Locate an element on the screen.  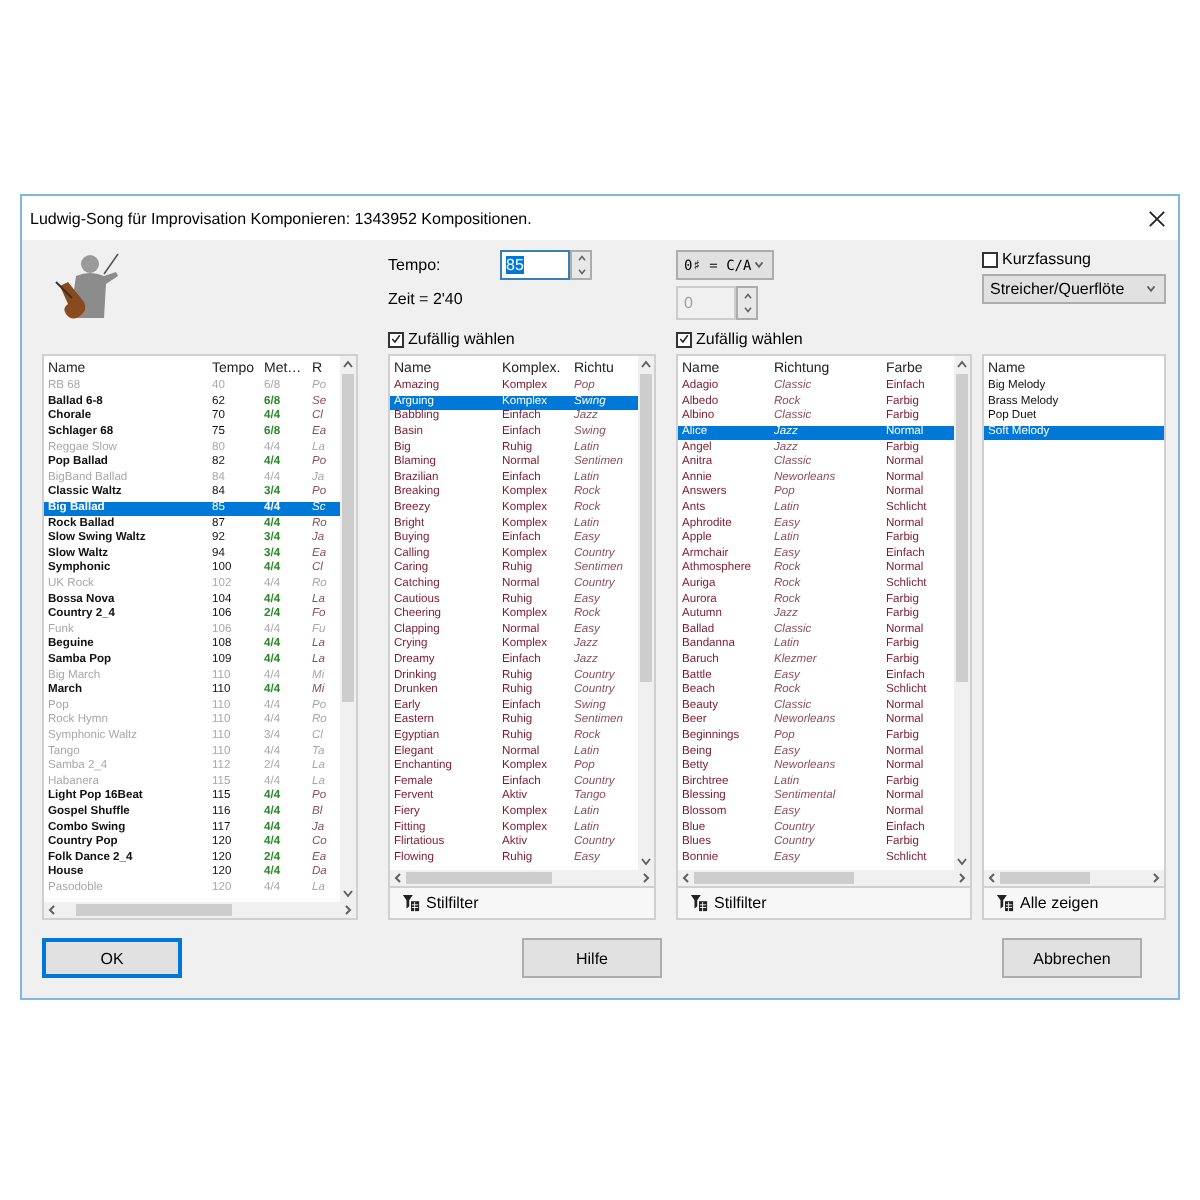
window-title: Ludwig-Song für Improvisation Komponieren: 1343952 Kompositionen. is located at coordinates (281, 218).